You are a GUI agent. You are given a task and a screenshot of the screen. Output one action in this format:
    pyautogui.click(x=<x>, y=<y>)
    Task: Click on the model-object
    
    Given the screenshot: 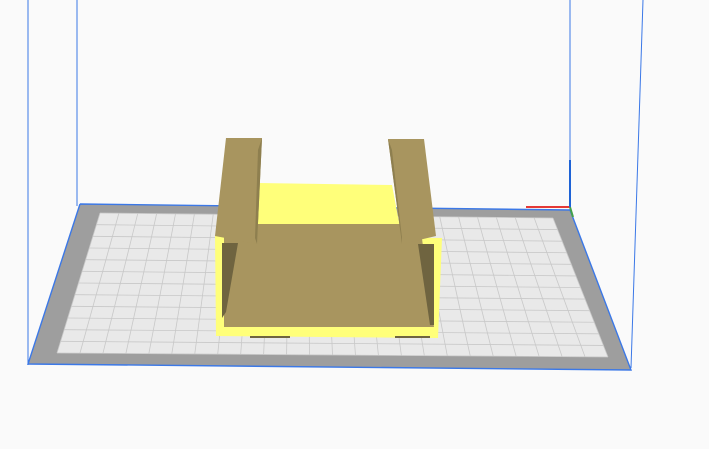 What is the action you would take?
    pyautogui.click(x=328, y=238)
    